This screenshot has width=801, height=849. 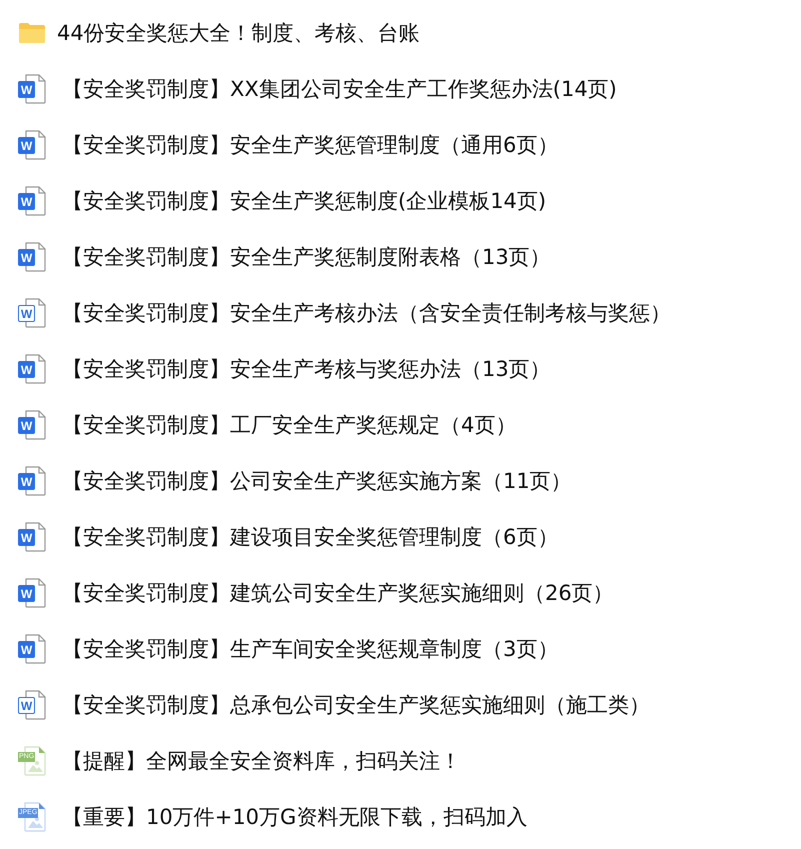 I want to click on file-name: 【安全奖罚制度】安全生产奖惩制度(企业模板14页), so click(x=304, y=201).